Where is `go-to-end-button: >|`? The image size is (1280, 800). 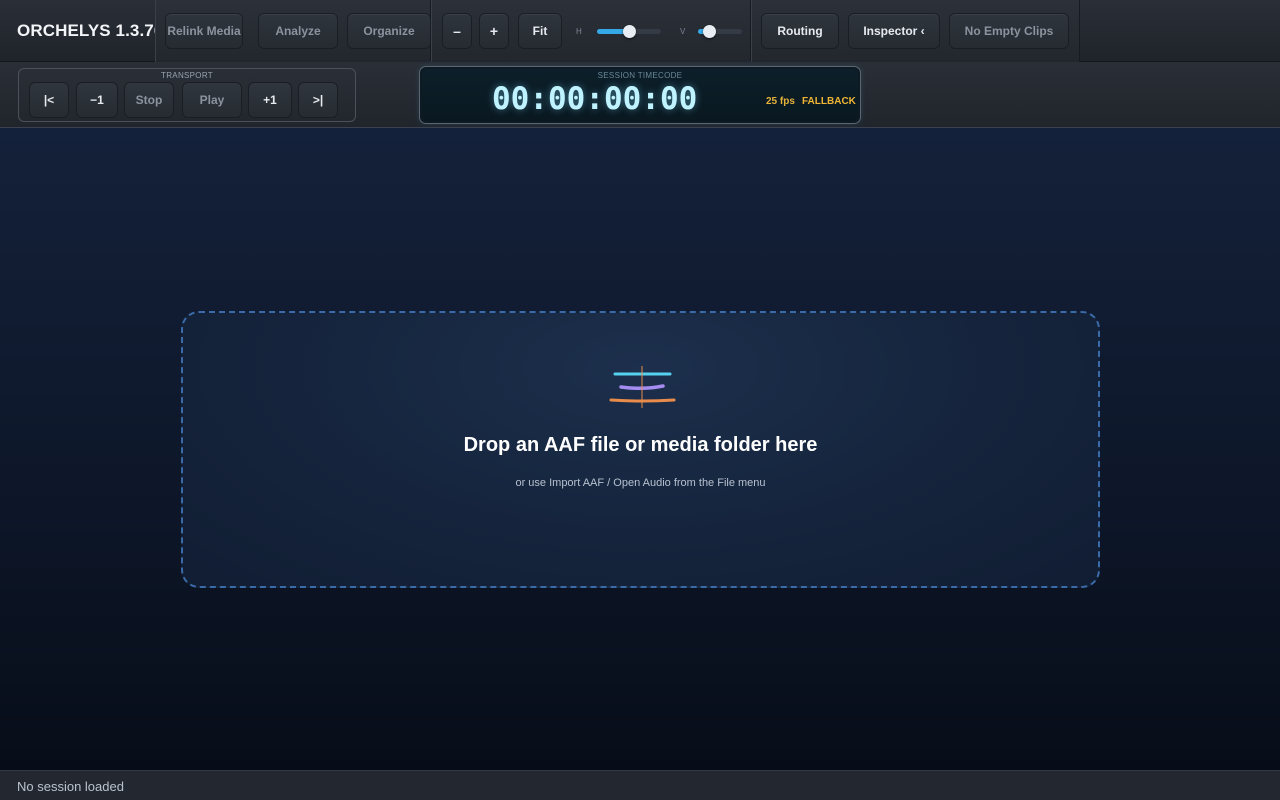 go-to-end-button: >| is located at coordinates (318, 100).